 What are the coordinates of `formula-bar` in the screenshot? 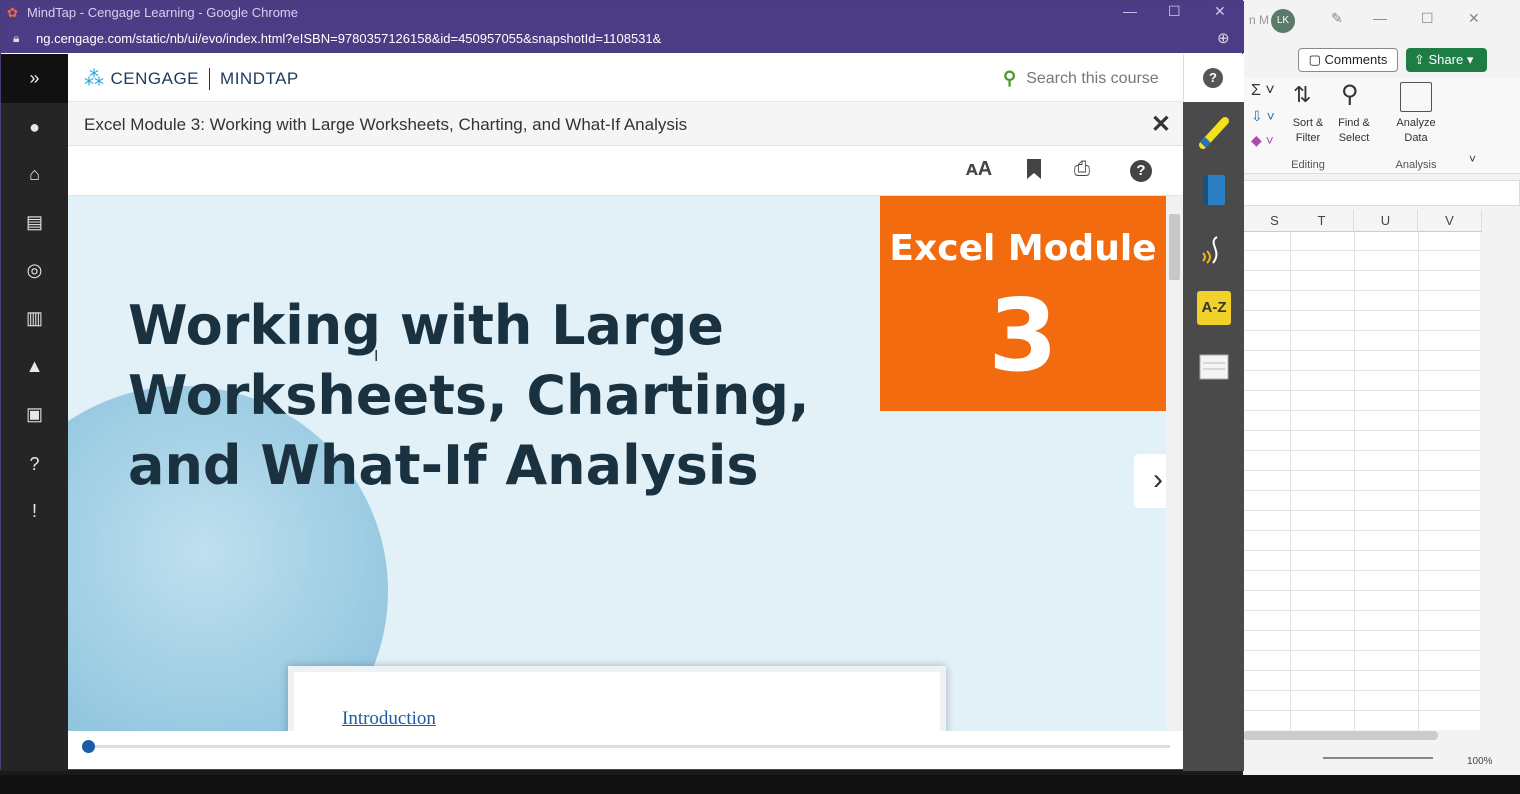 It's located at (1381, 193).